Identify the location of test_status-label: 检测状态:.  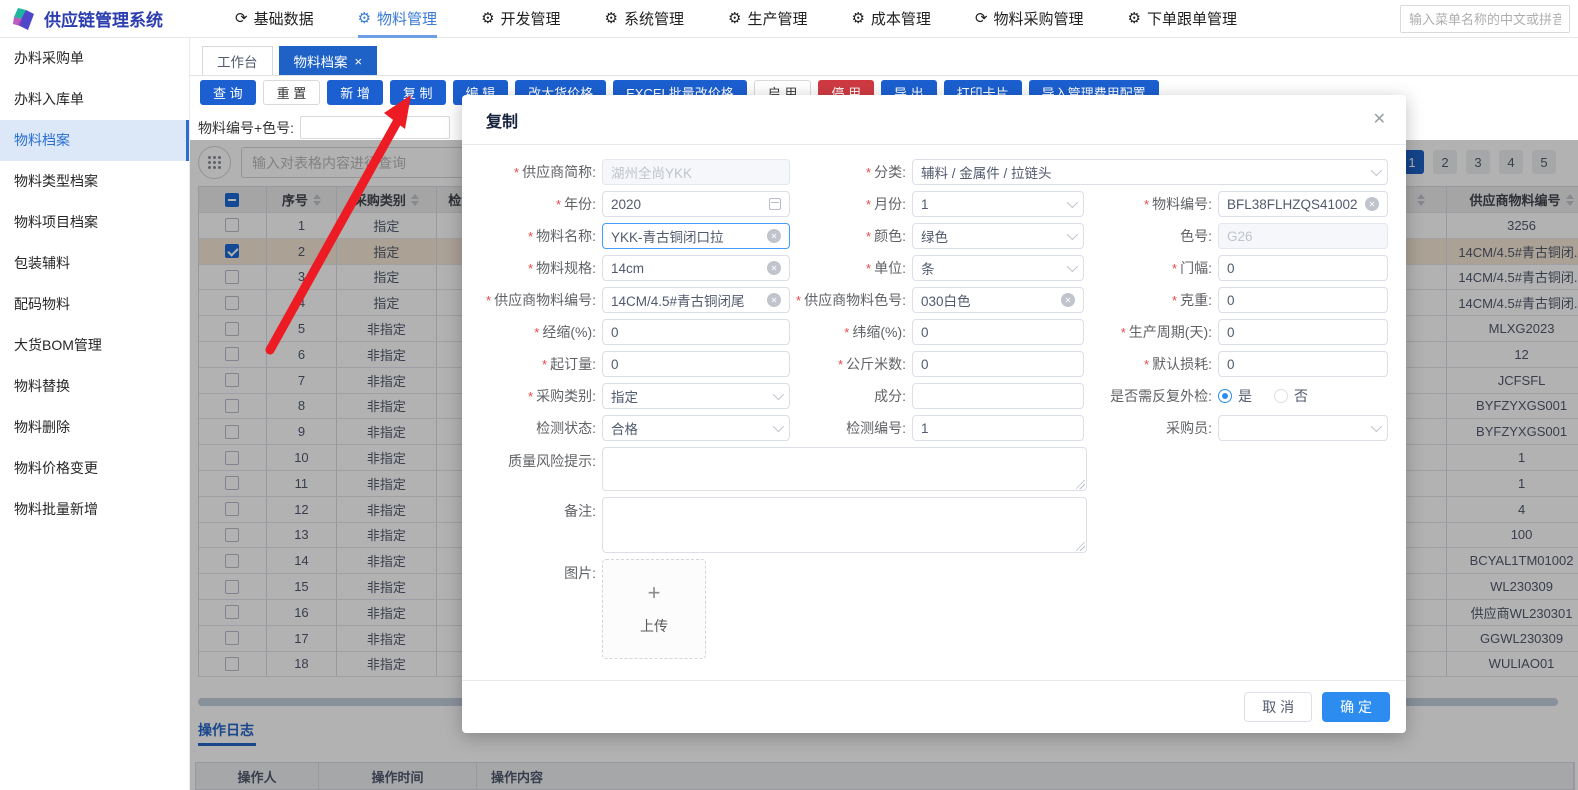
(566, 428).